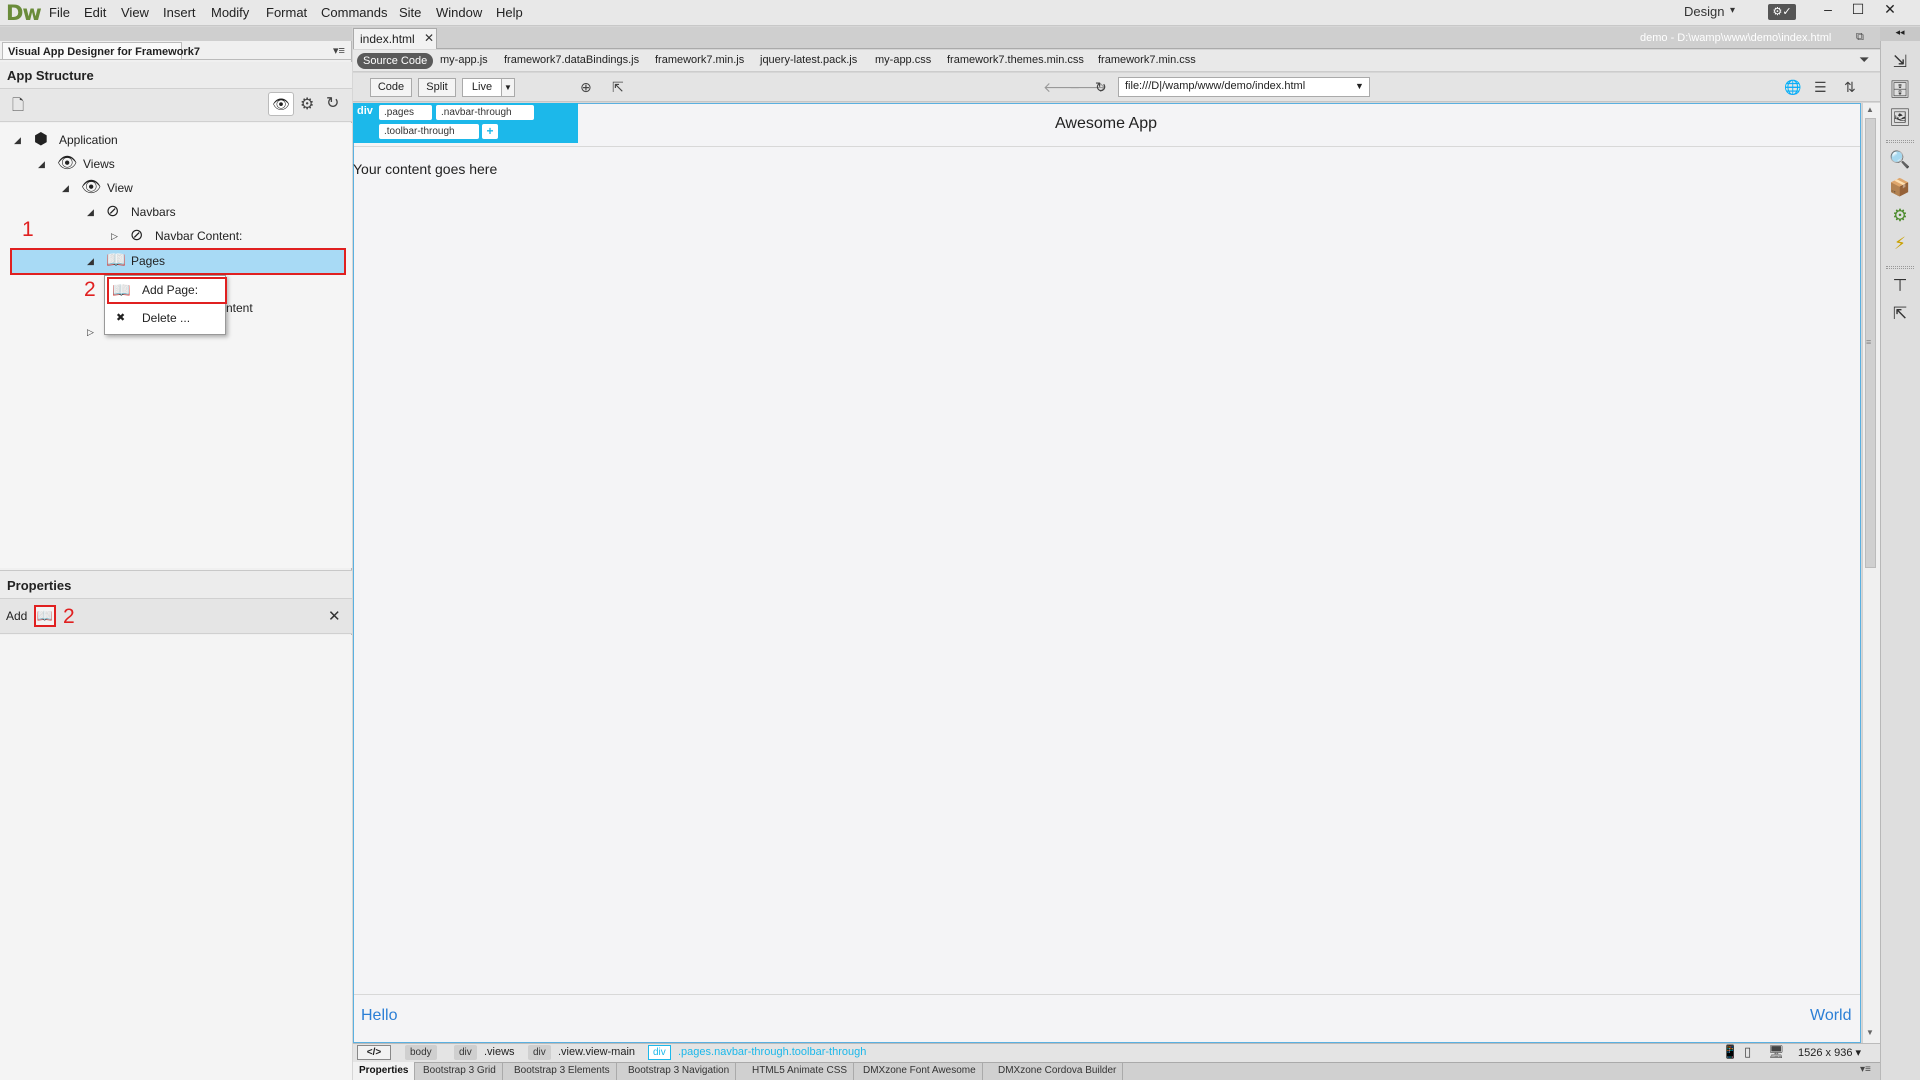  What do you see at coordinates (1860, 37) in the screenshot?
I see `restore-icon: ⧉` at bounding box center [1860, 37].